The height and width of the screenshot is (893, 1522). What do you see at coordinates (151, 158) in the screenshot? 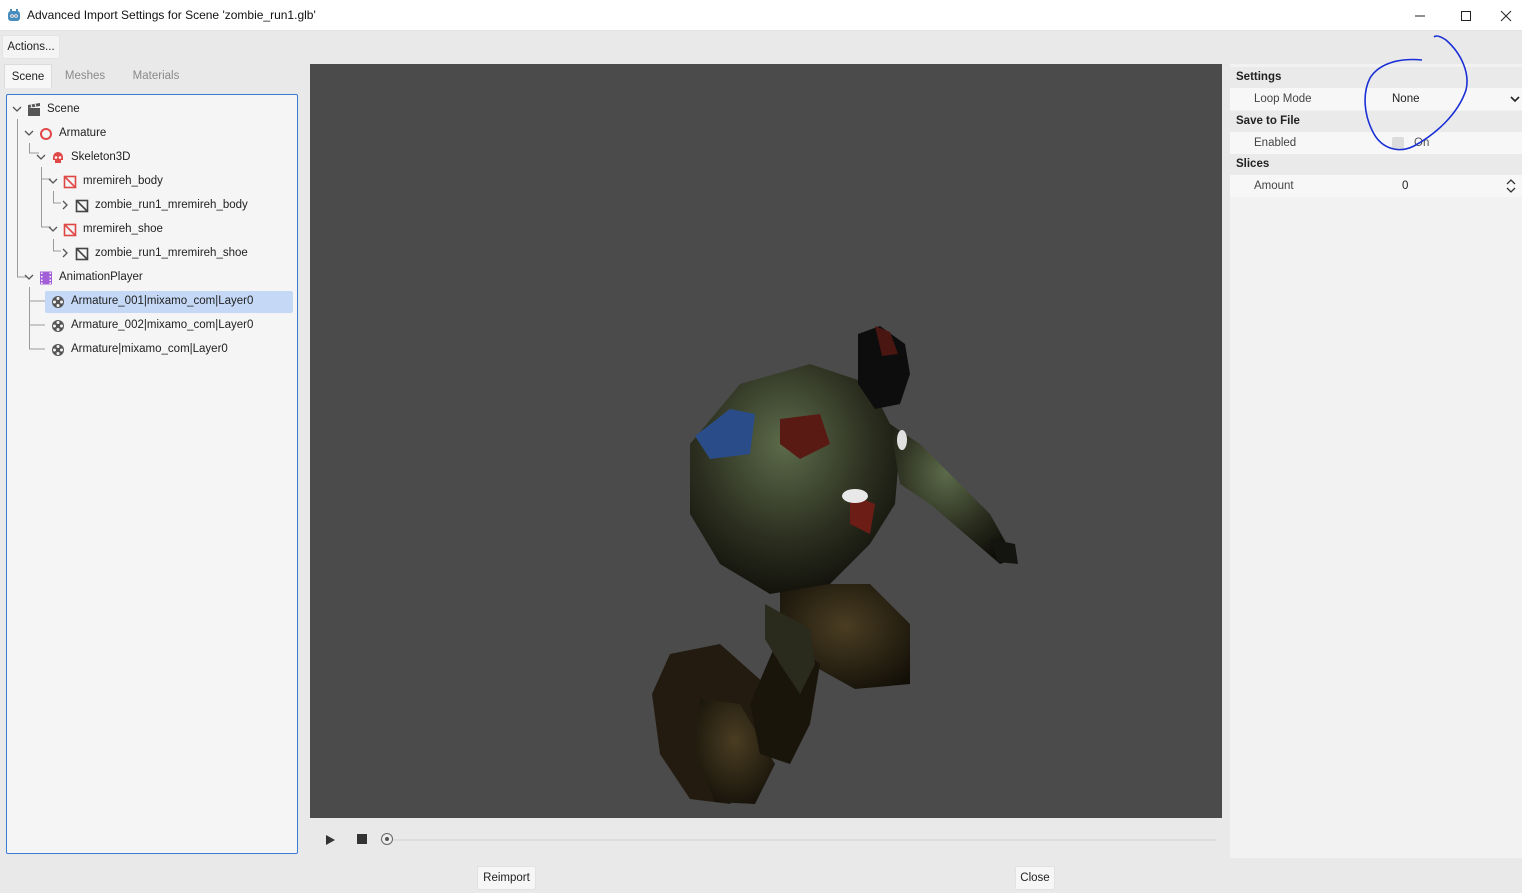
I see `tree-item-skeleton3d: Skeleton3D` at bounding box center [151, 158].